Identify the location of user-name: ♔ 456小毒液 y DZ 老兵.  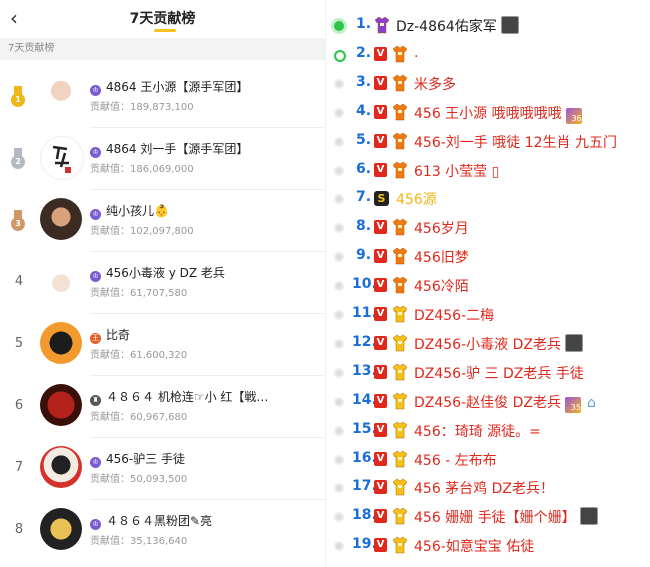
(157, 273).